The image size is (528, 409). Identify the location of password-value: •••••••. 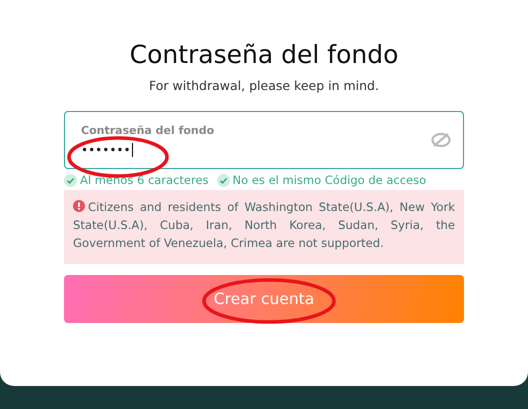
(106, 149).